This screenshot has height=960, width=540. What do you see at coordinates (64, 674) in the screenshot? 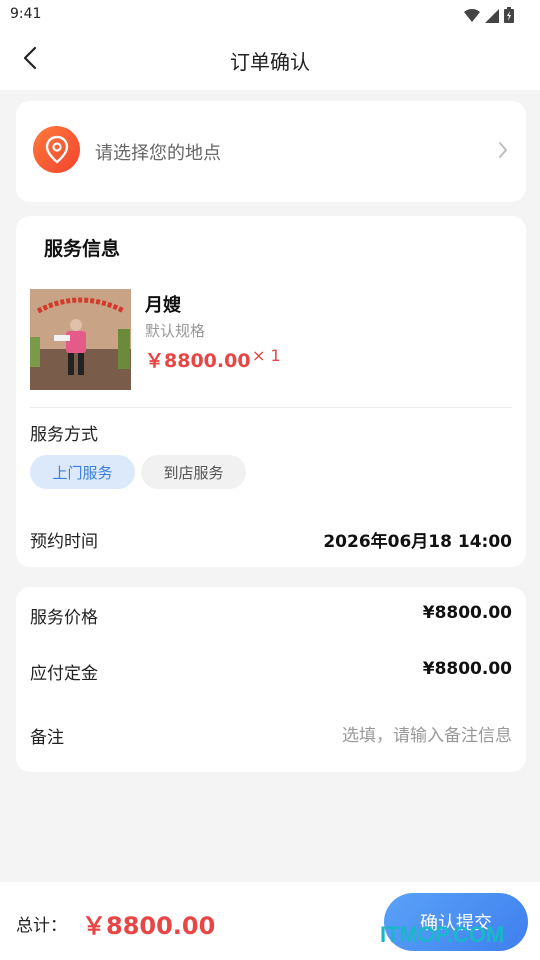
I see `deposit-label: 应付定金` at bounding box center [64, 674].